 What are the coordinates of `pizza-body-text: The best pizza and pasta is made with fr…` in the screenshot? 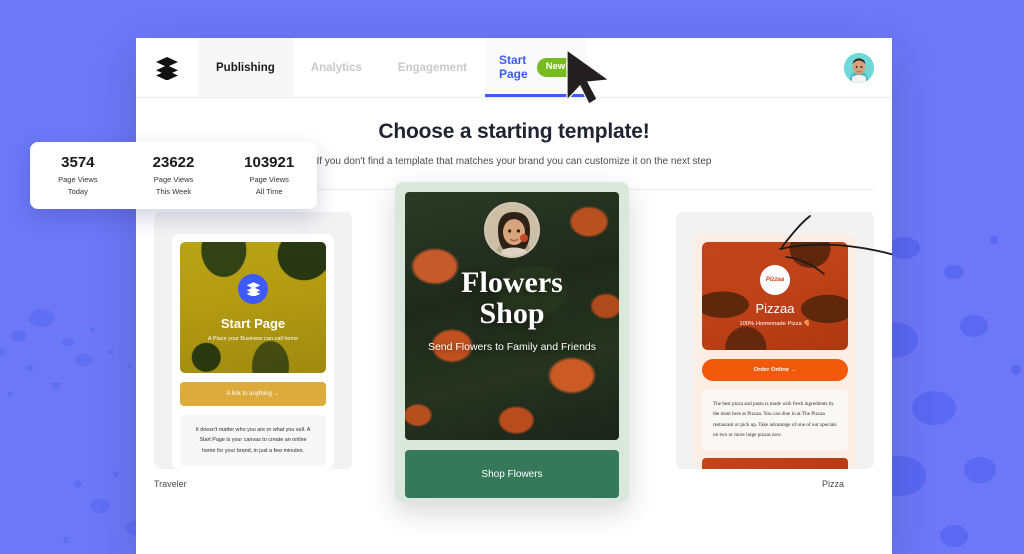 It's located at (775, 420).